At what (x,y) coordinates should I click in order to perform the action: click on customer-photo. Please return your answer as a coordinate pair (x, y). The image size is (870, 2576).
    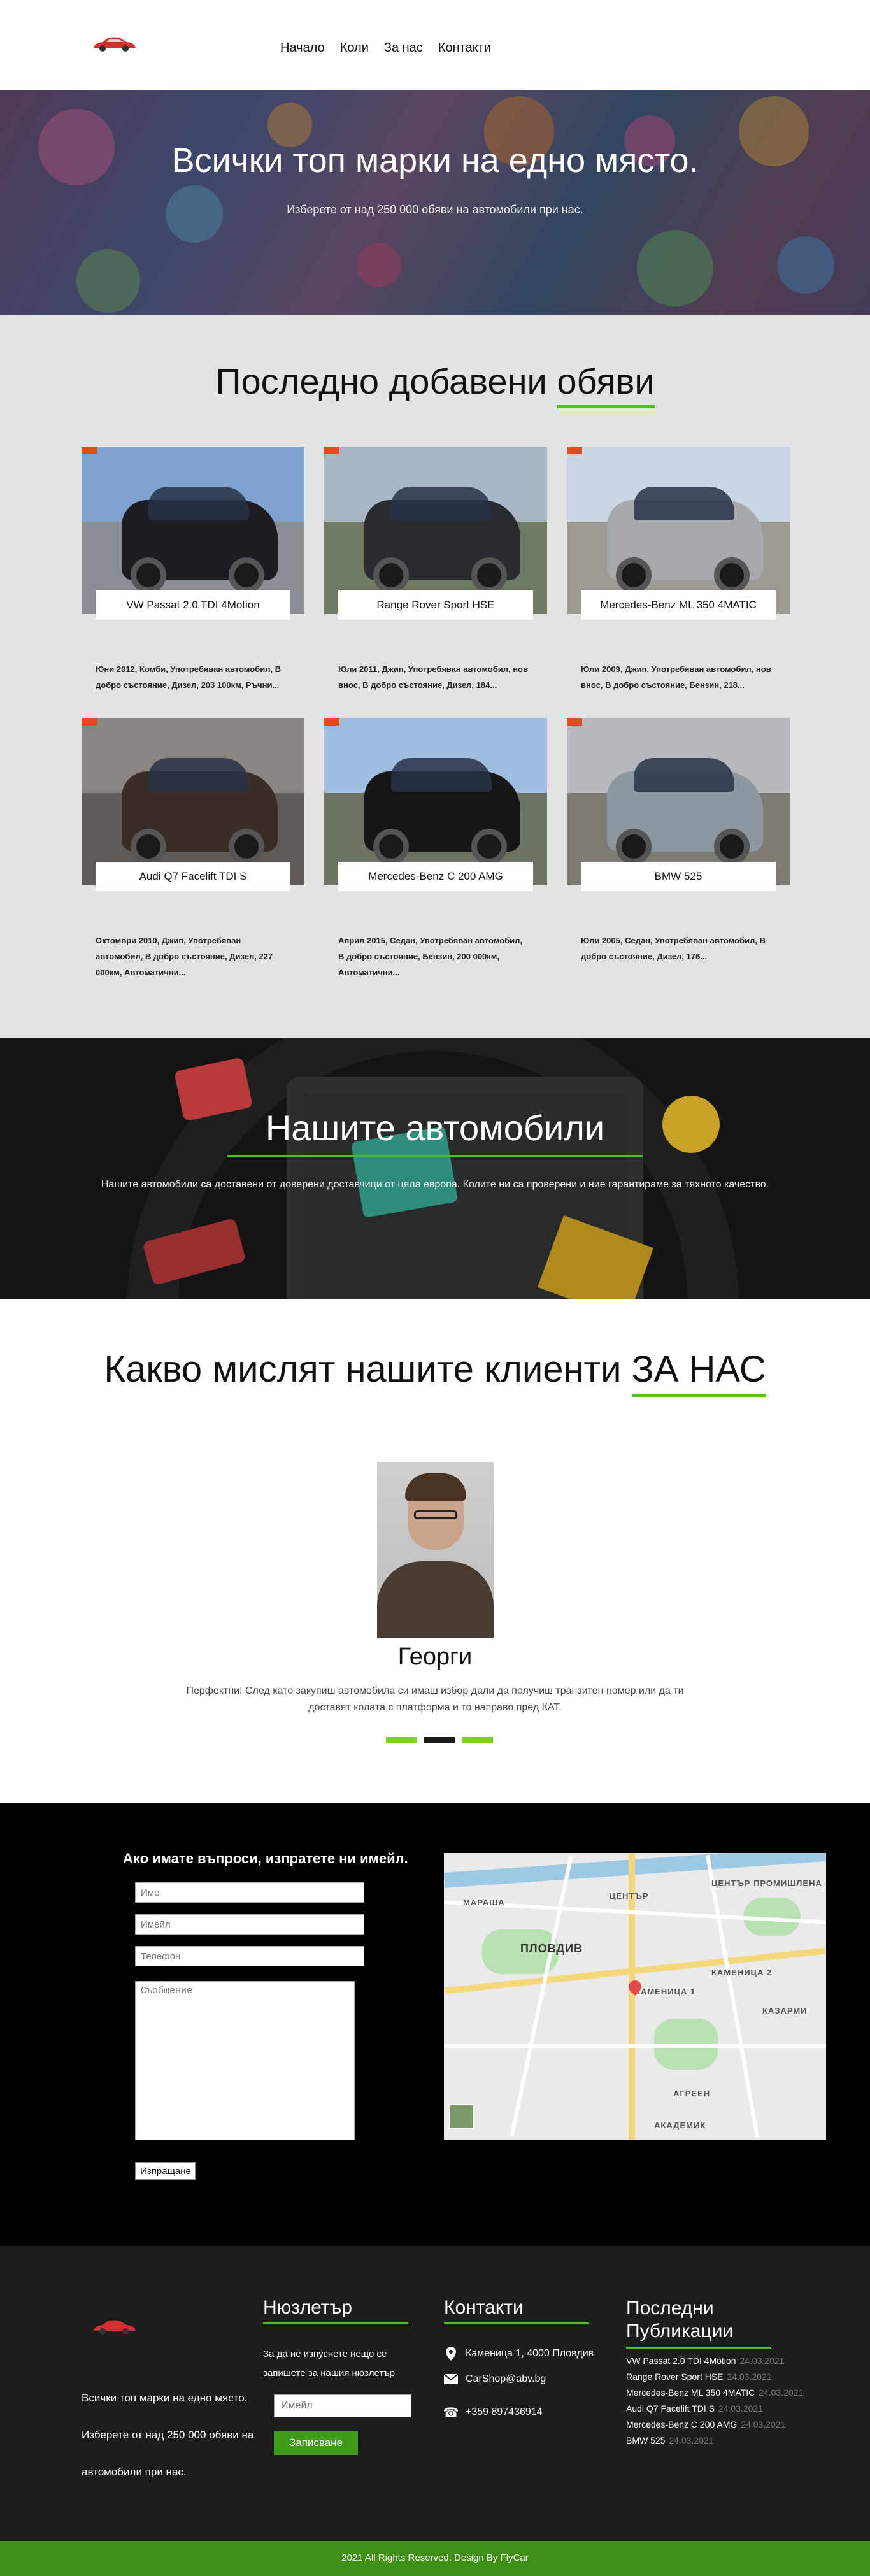
    Looking at the image, I should click on (435, 1550).